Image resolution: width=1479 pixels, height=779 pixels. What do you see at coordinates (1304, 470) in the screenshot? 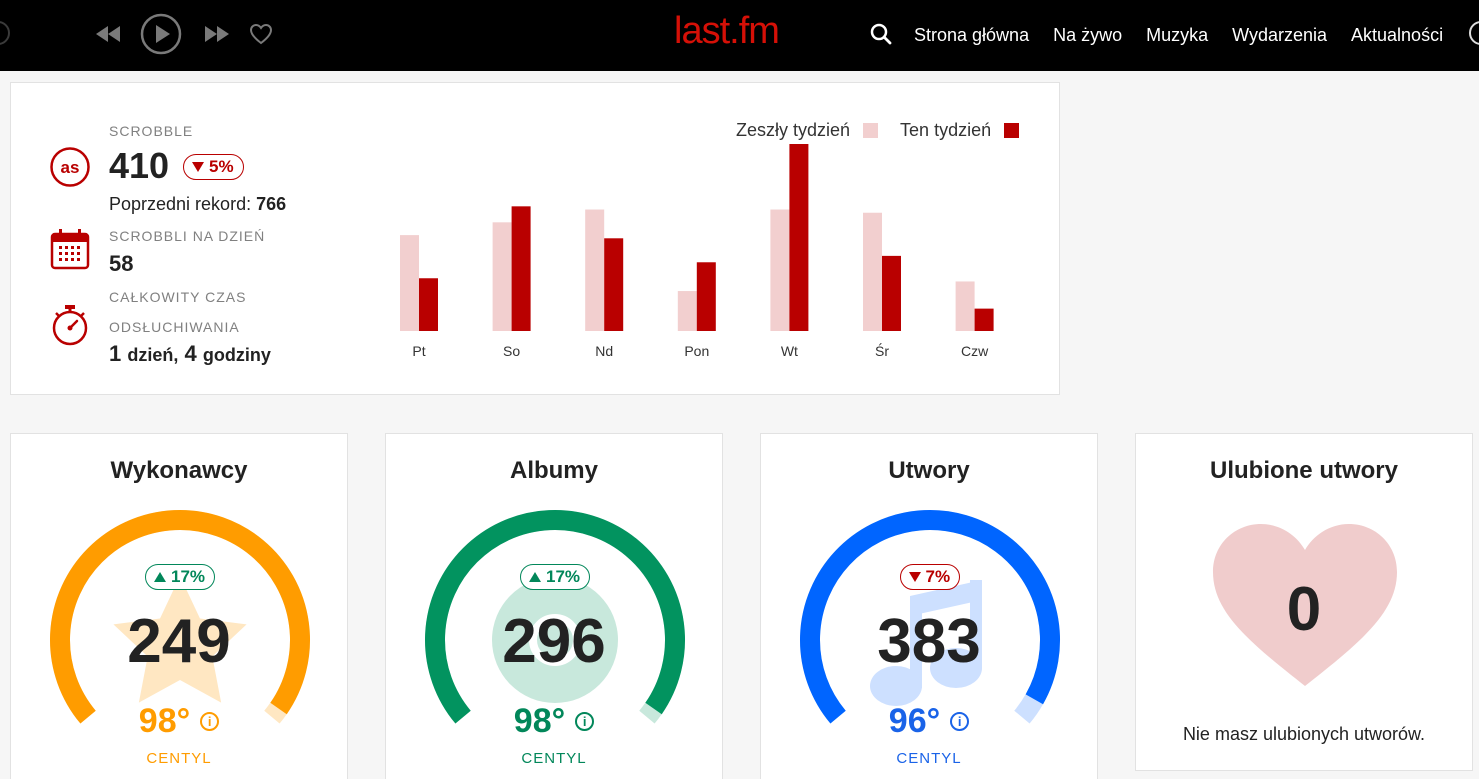
I see `favorite-tracks-title: Ulubione utwory` at bounding box center [1304, 470].